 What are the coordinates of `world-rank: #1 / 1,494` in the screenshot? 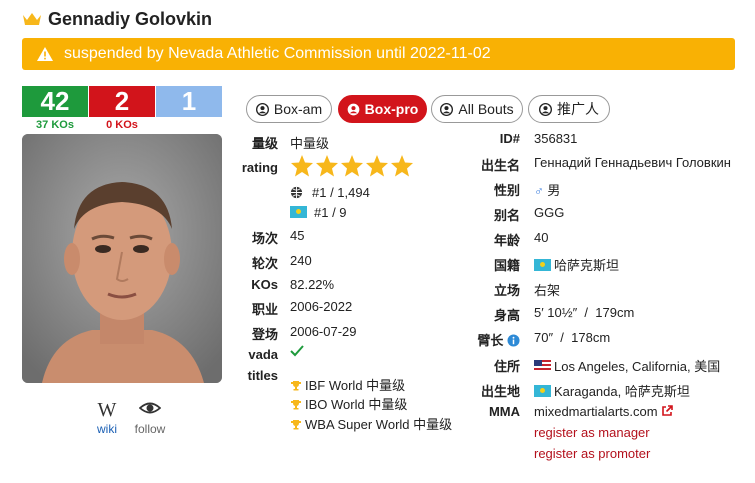 It's located at (330, 192).